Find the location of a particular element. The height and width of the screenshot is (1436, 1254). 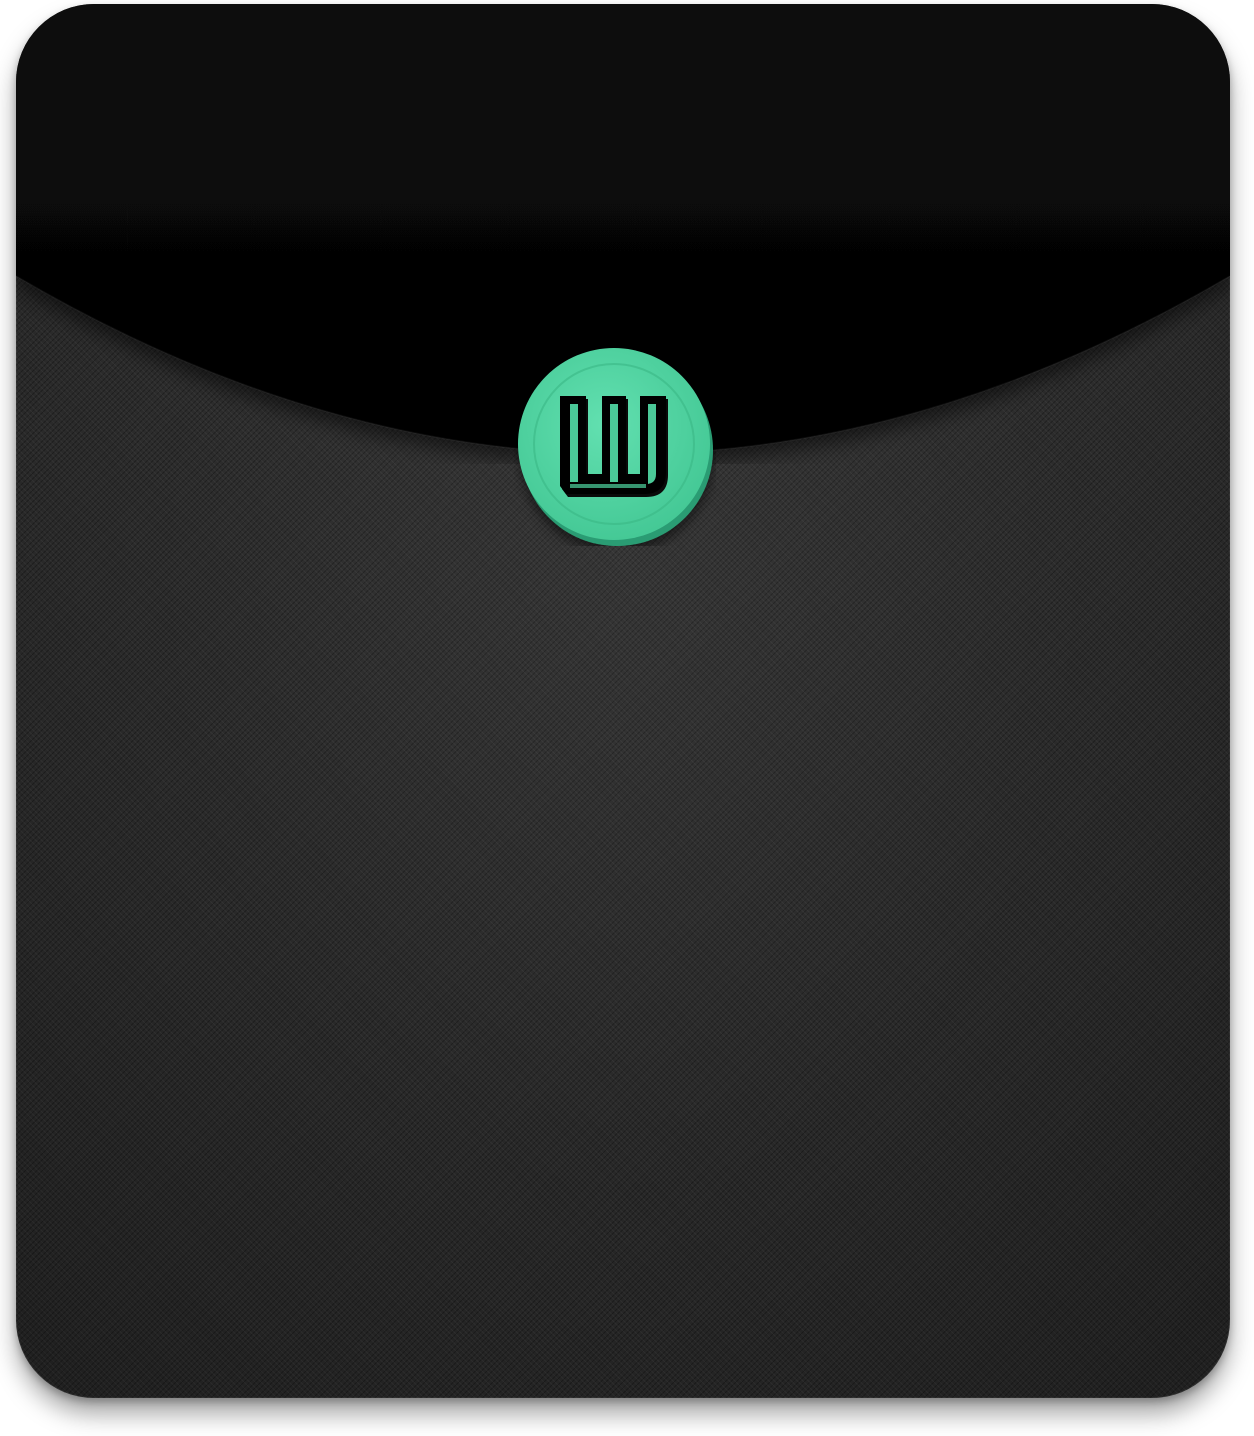

logo-badge is located at coordinates (615, 445).